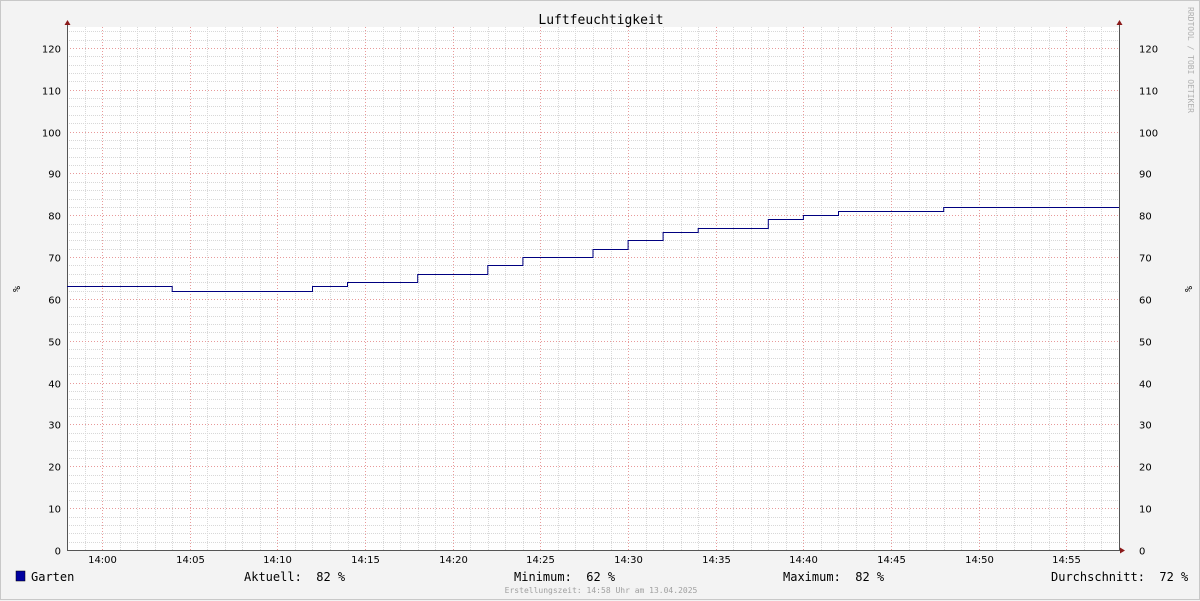  I want to click on y-tick-label-right: 60, so click(1145, 301).